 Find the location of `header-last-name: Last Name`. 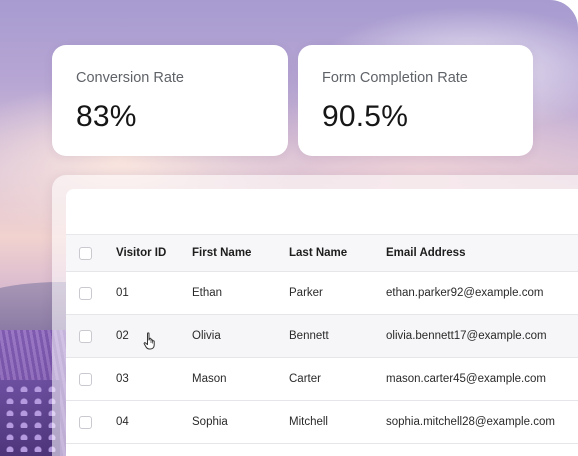

header-last-name: Last Name is located at coordinates (318, 253).